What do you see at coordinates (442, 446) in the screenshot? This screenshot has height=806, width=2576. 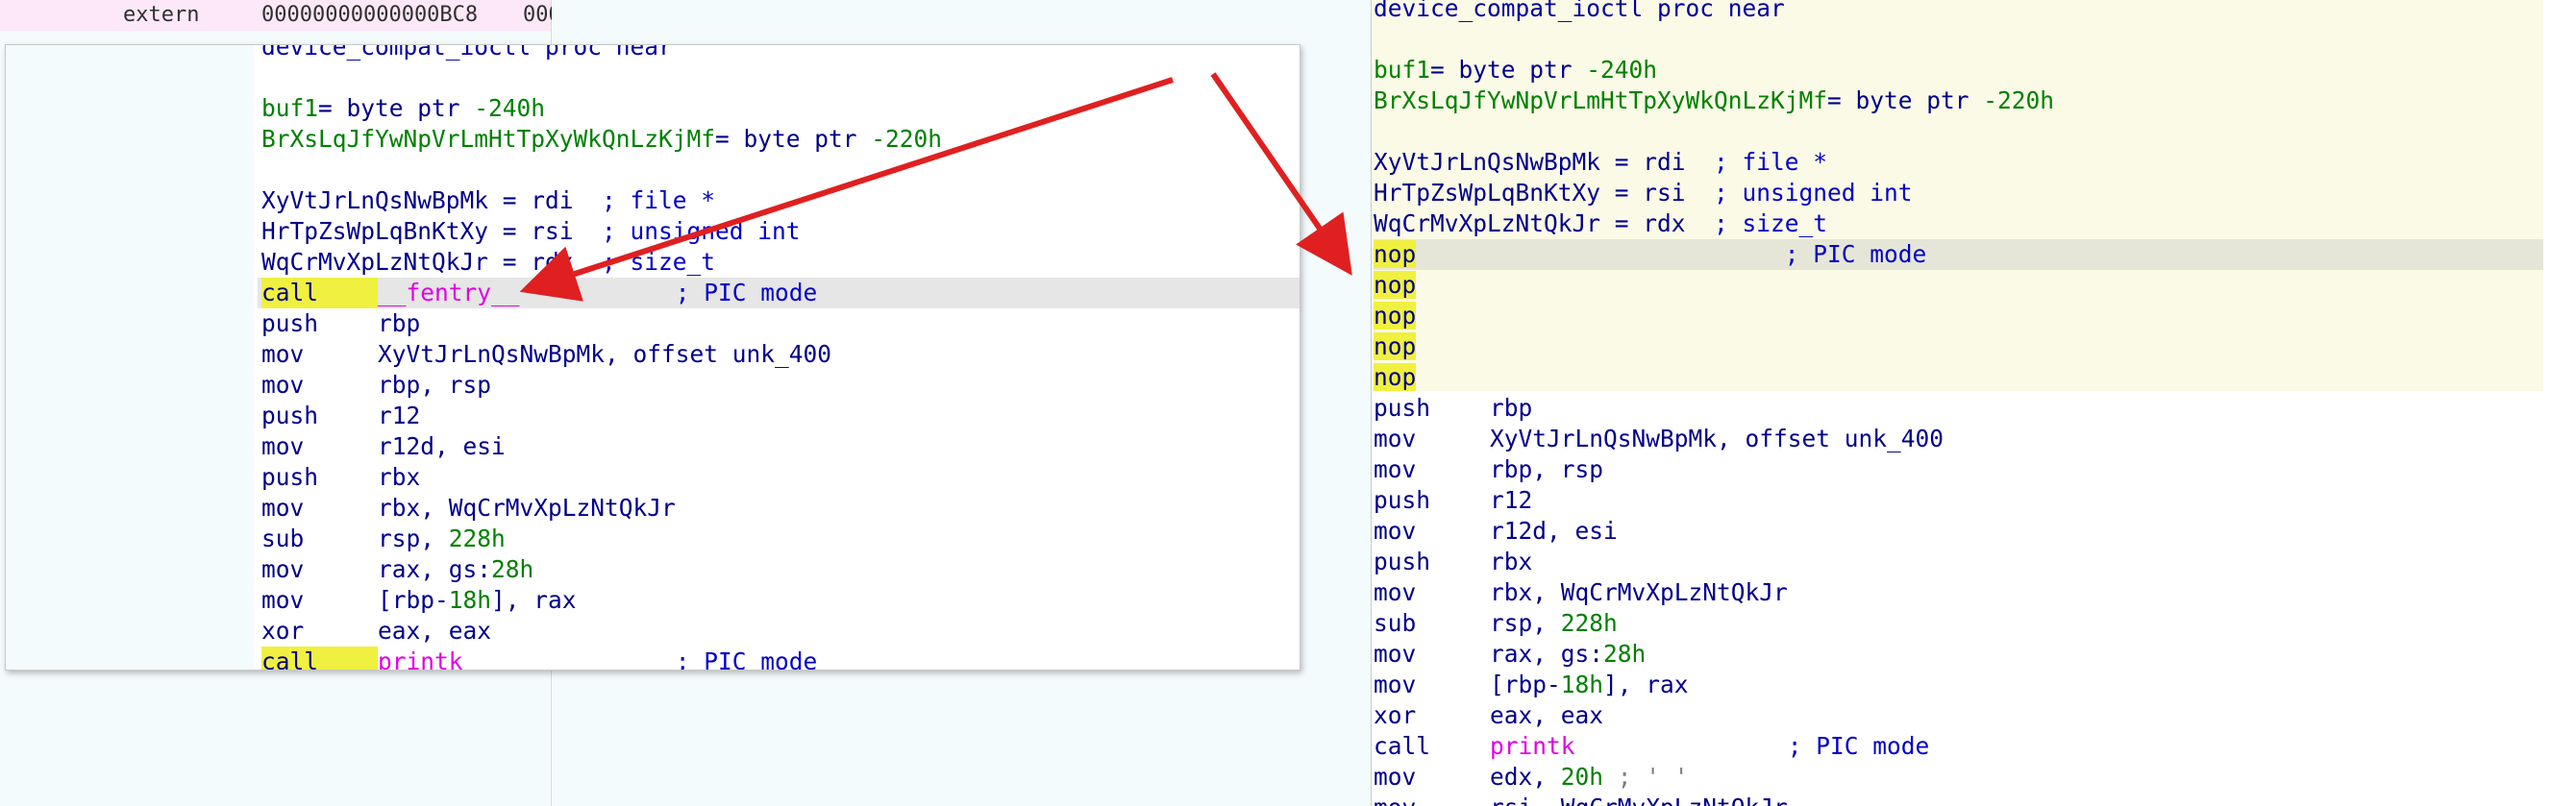 I see `operand: r12d, esi` at bounding box center [442, 446].